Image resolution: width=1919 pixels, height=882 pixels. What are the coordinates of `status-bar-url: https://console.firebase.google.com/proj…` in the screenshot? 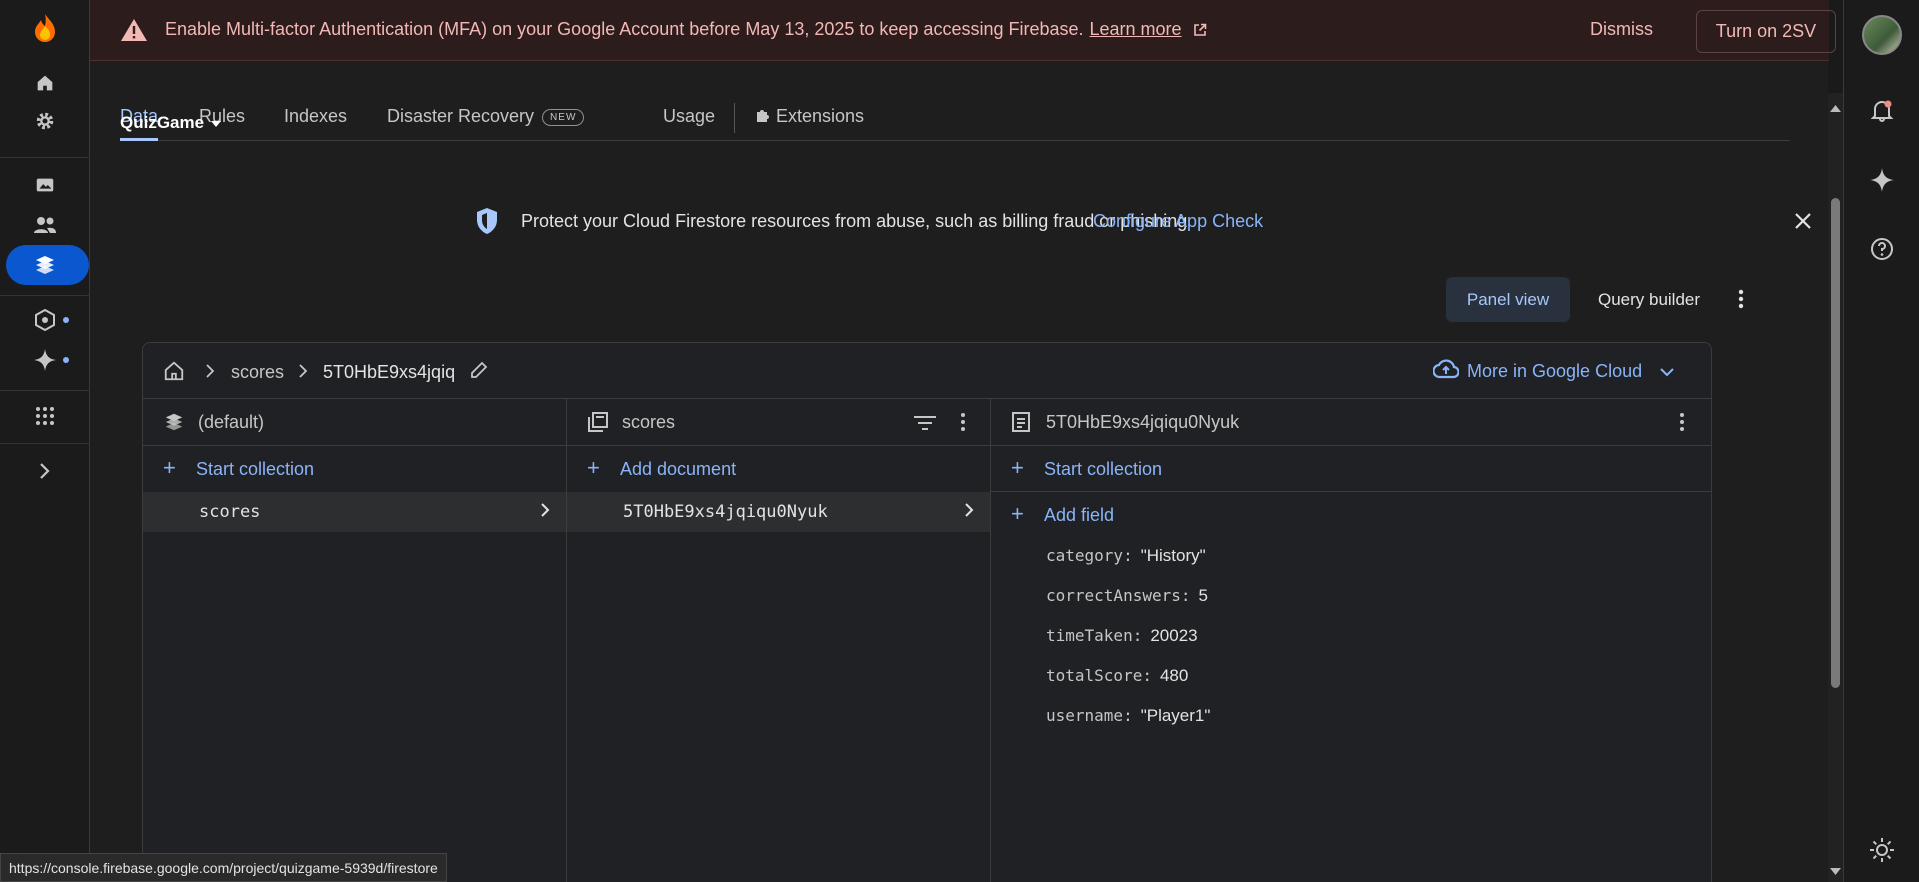 It's located at (223, 867).